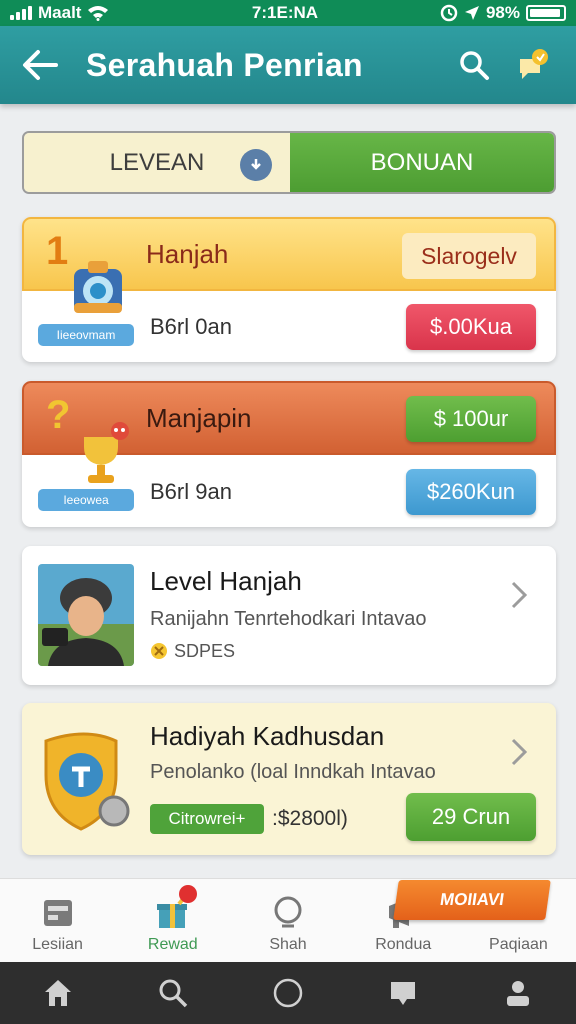 Image resolution: width=576 pixels, height=1024 pixels. I want to click on person-icon, so click(518, 993).